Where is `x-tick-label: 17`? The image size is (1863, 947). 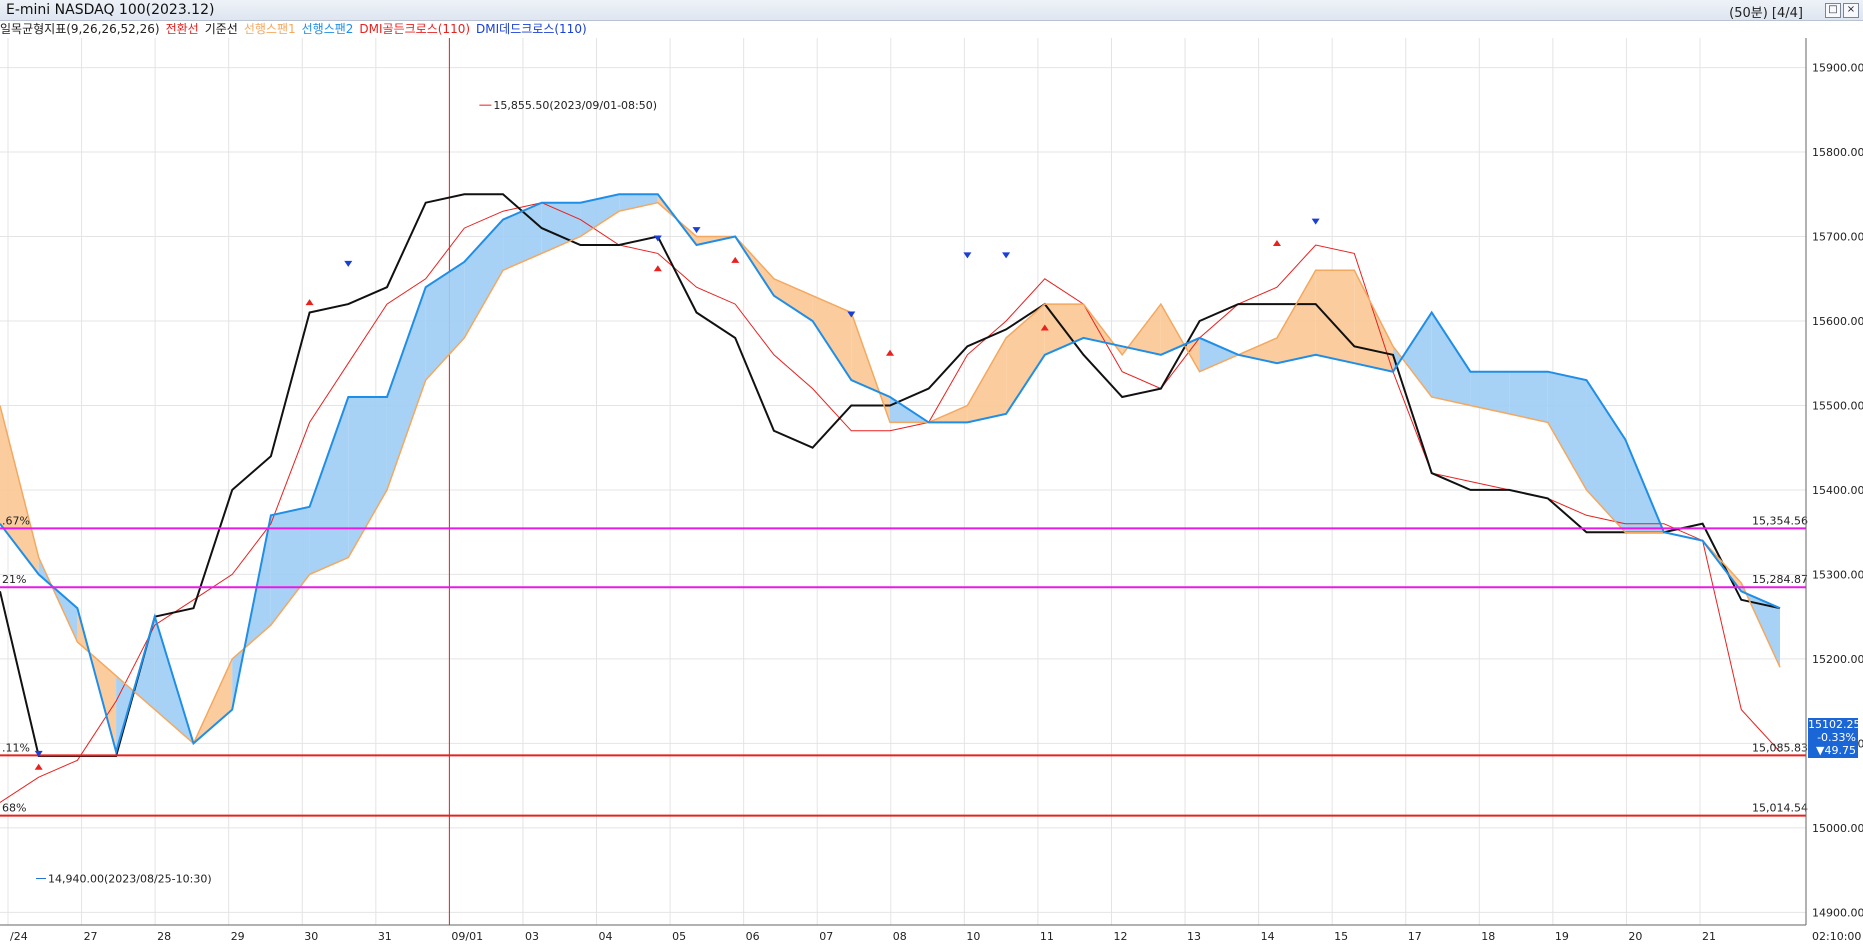 x-tick-label: 17 is located at coordinates (1415, 936).